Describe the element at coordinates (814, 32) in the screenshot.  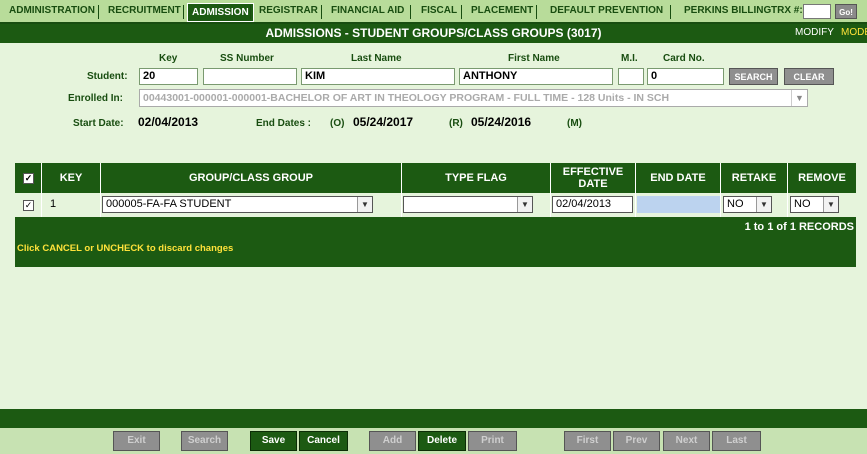
I see `modify-link: MODIFY` at that location.